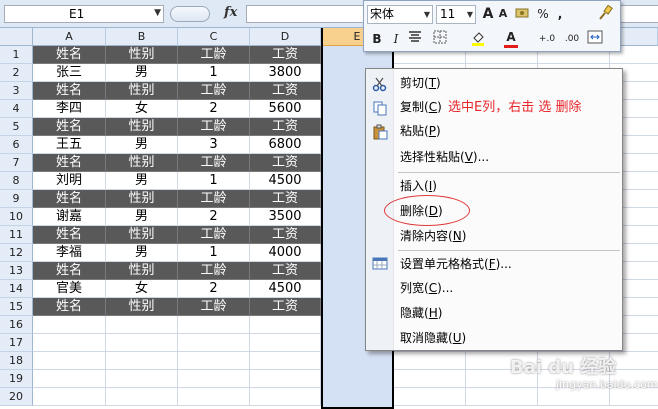 The image size is (658, 409). Describe the element at coordinates (523, 14) in the screenshot. I see `accounting-format-icon` at that location.